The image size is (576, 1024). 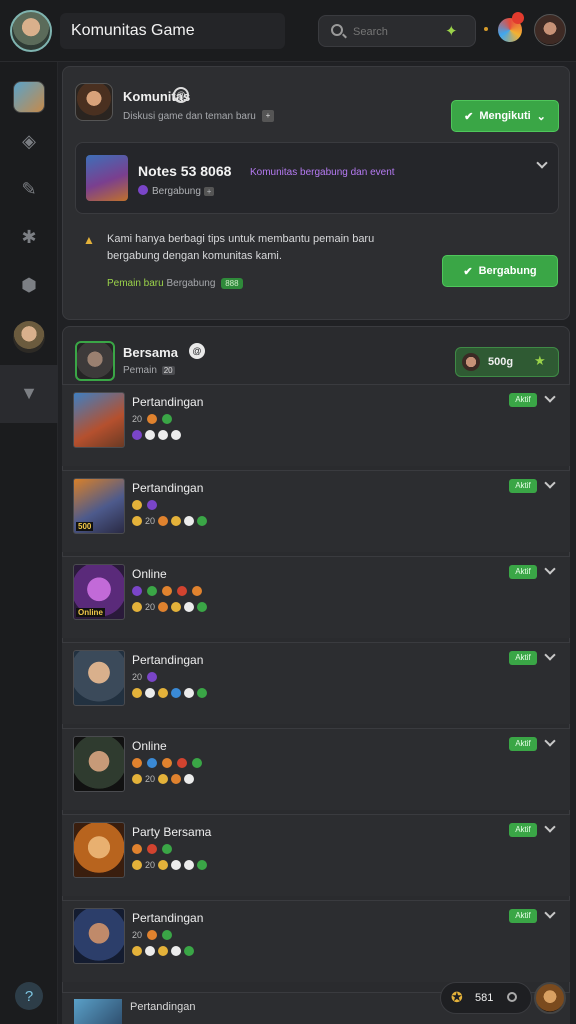 I want to click on help-icon: ?, so click(x=29, y=996).